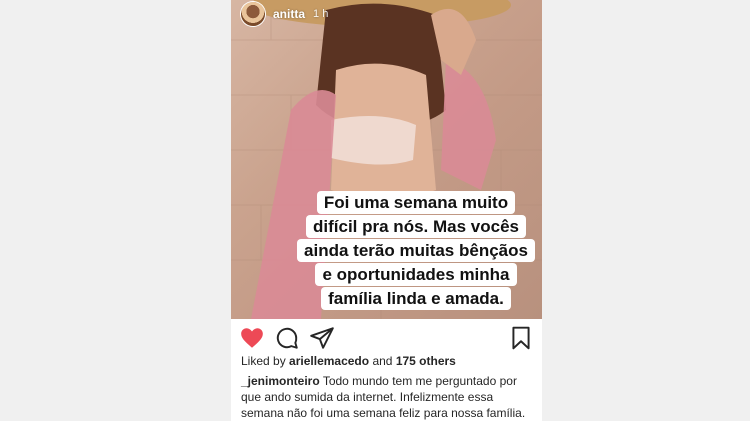 This screenshot has width=750, height=421. Describe the element at coordinates (252, 338) in the screenshot. I see `heart-icon` at that location.